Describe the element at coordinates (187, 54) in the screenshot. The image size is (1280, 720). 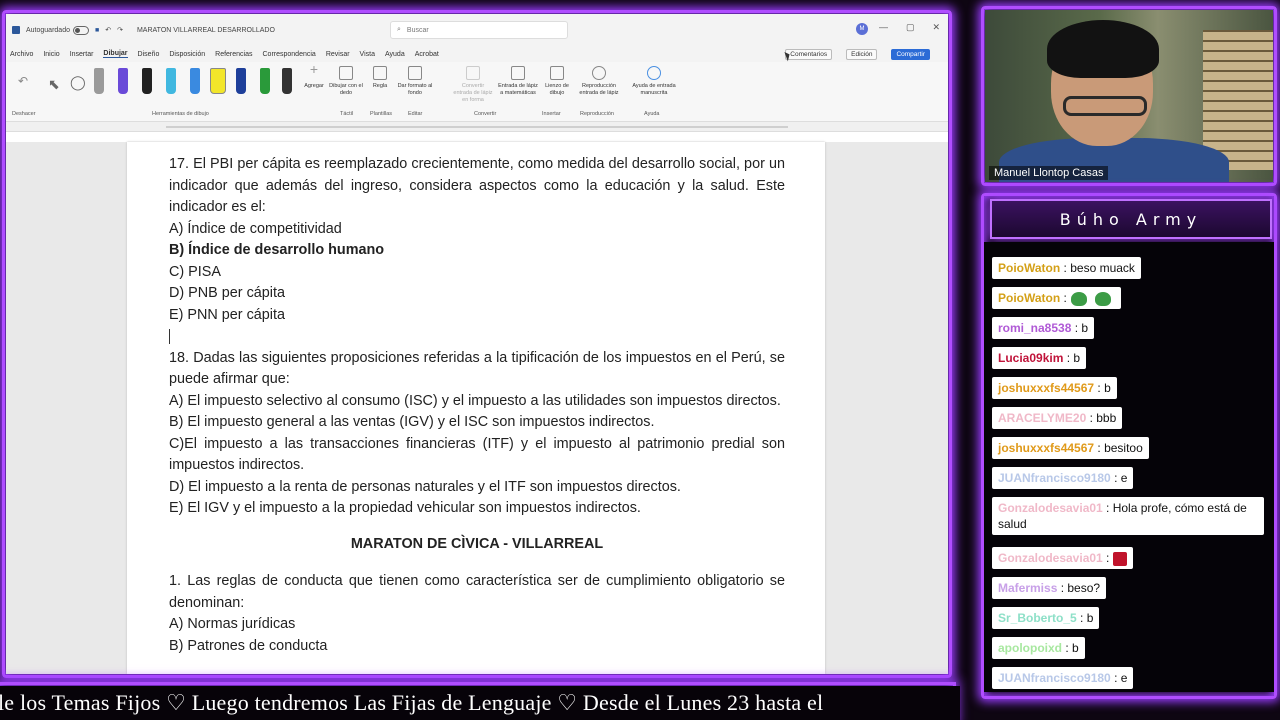
I see `menu-disposicion: Disposición` at that location.